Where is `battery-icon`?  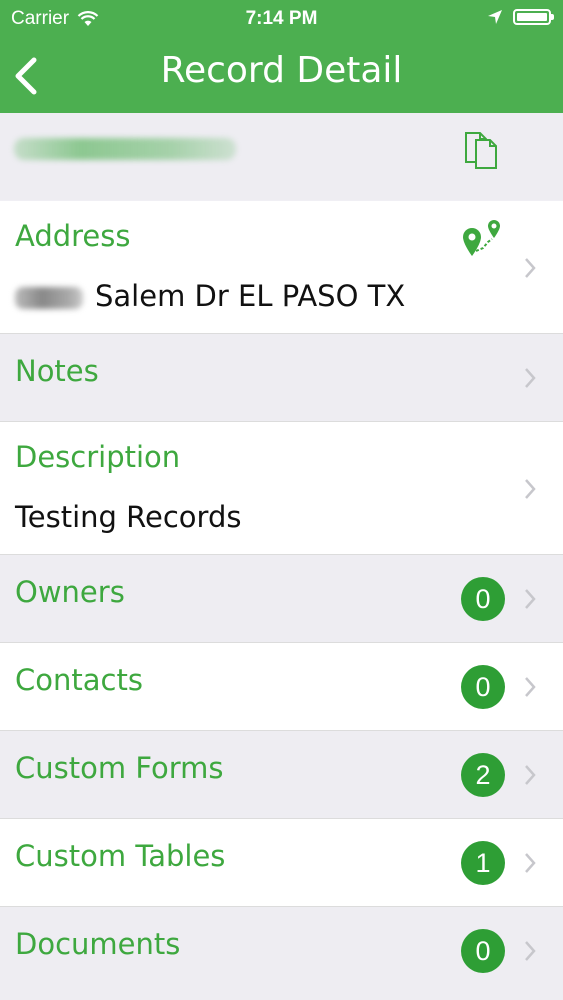 battery-icon is located at coordinates (533, 17).